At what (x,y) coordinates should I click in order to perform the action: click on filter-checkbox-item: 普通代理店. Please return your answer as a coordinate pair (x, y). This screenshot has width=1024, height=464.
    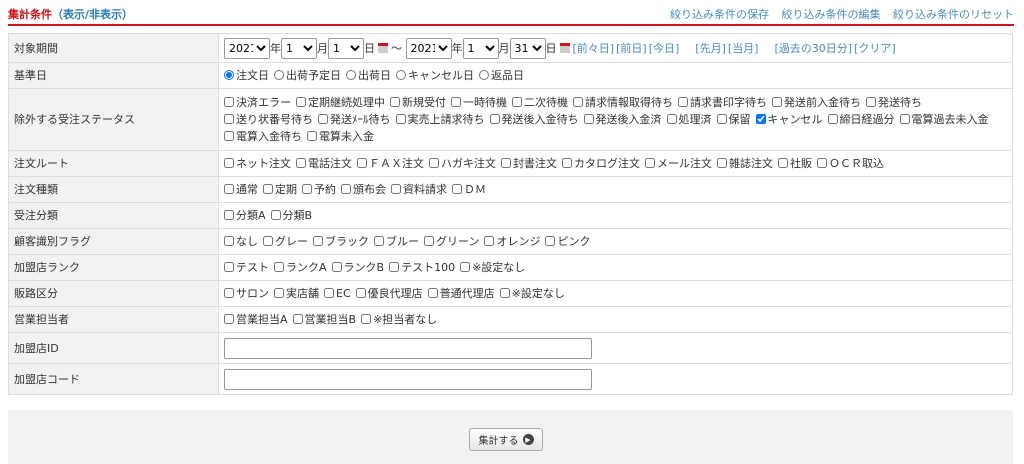
    Looking at the image, I should click on (461, 293).